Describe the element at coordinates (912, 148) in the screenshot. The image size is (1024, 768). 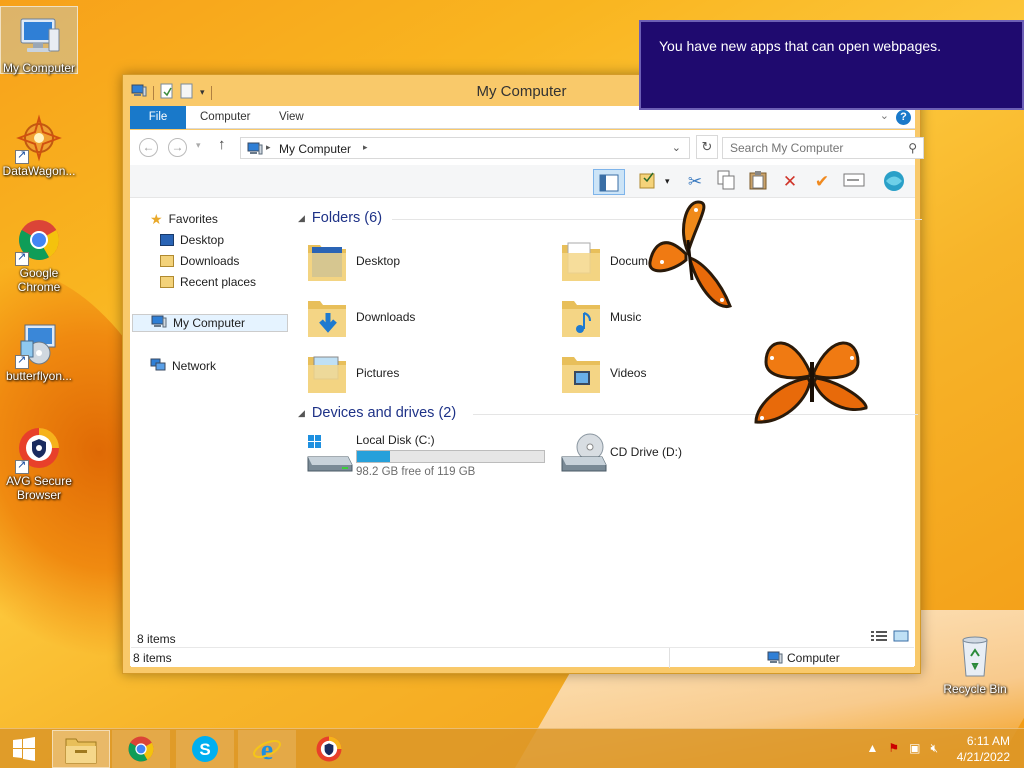
I see `search-icon: ⚲` at that location.